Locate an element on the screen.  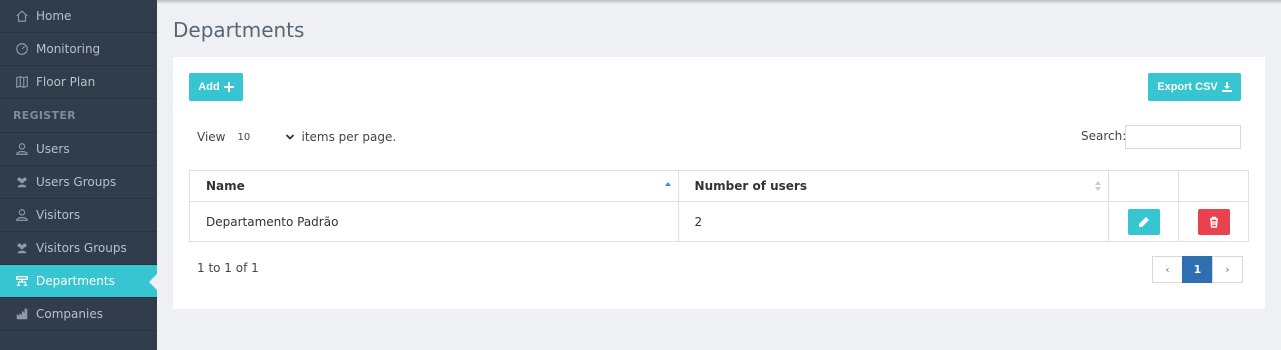
table-header-row: Name Number of users is located at coordinates (719, 186).